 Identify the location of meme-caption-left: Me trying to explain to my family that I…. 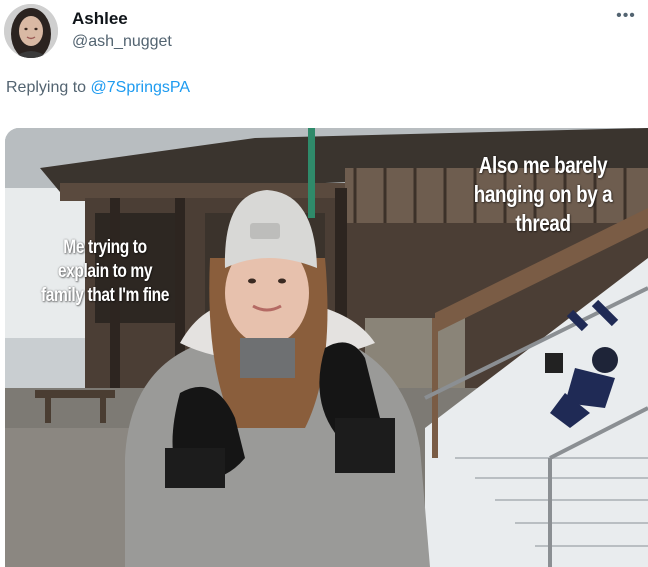
(105, 271).